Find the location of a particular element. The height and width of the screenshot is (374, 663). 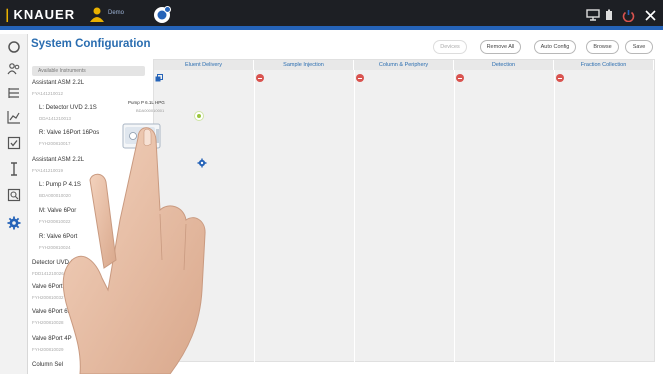

brand-name: KNAUER is located at coordinates (44, 14).